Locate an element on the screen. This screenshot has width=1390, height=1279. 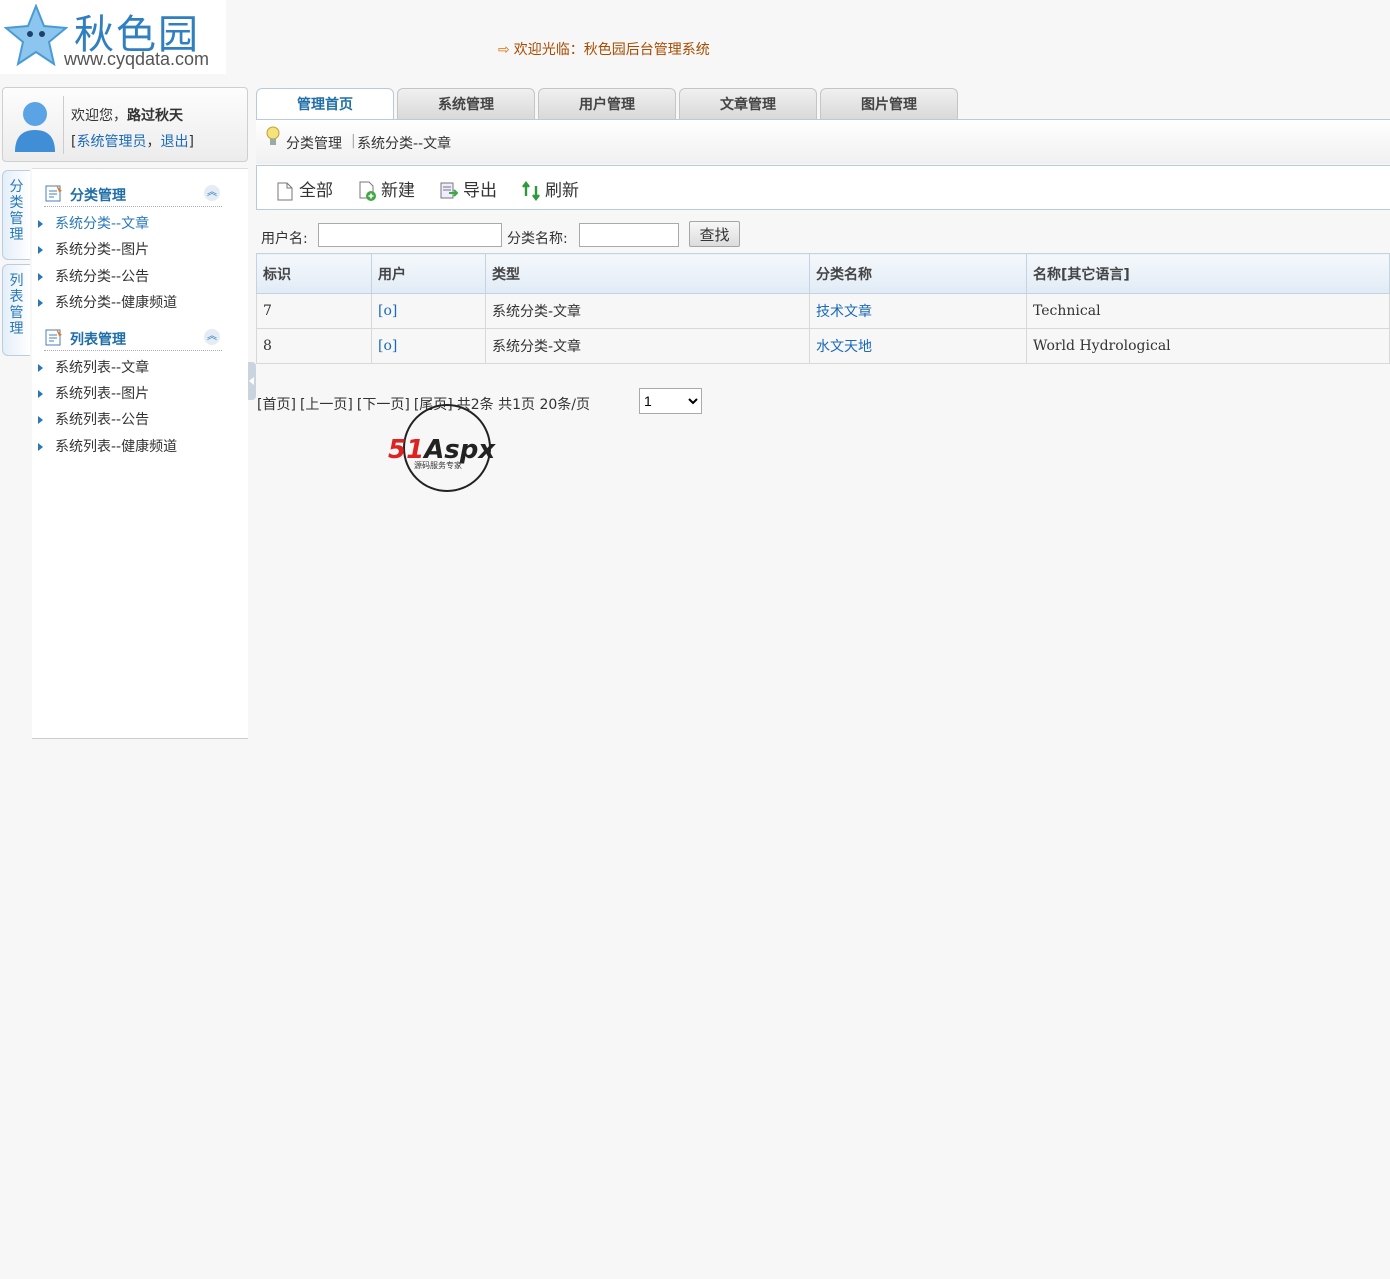
side-tab-char: 分 is located at coordinates (16, 187).